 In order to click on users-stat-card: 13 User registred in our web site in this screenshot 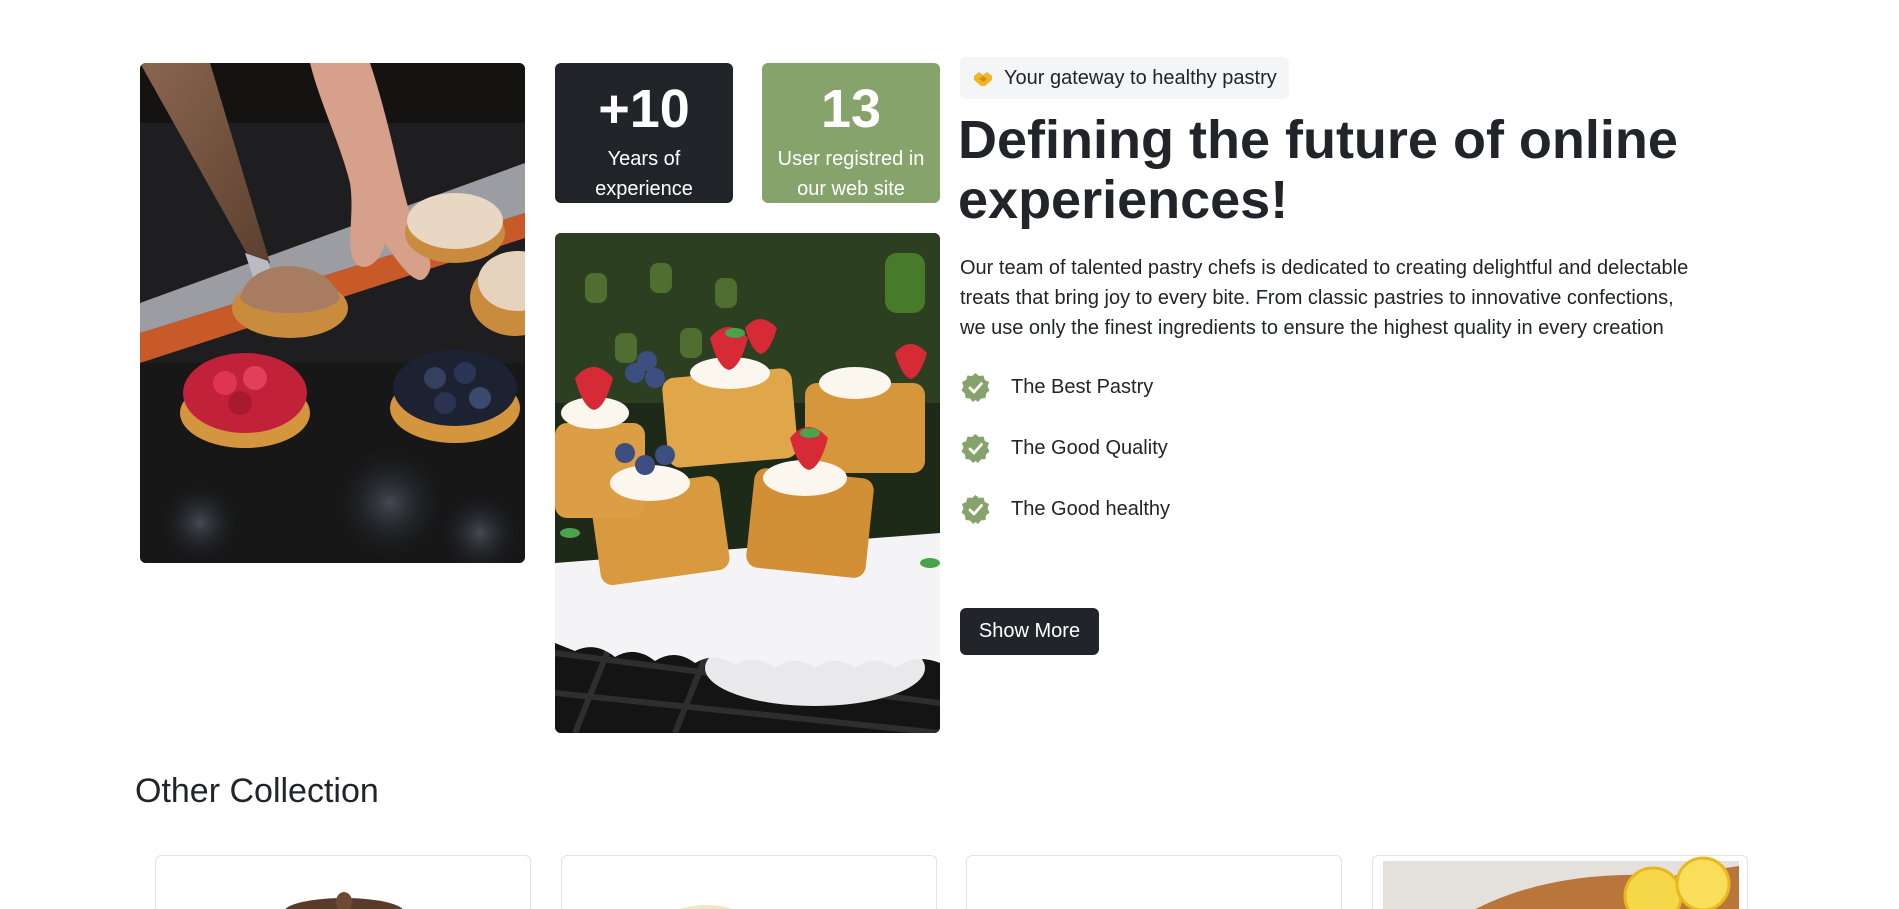, I will do `click(851, 133)`.